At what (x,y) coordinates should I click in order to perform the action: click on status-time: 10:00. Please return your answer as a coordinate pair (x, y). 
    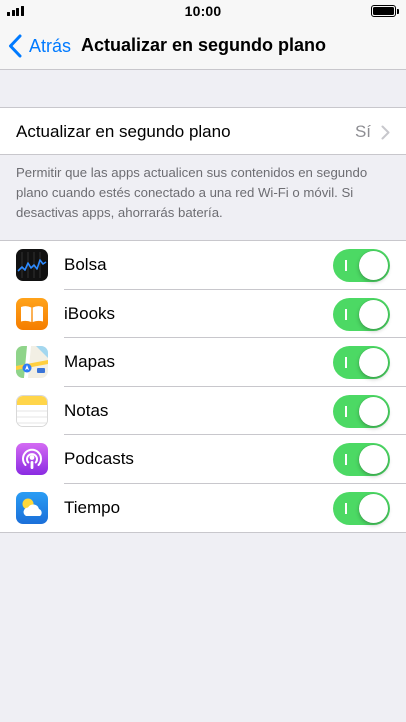
    Looking at the image, I should click on (203, 11).